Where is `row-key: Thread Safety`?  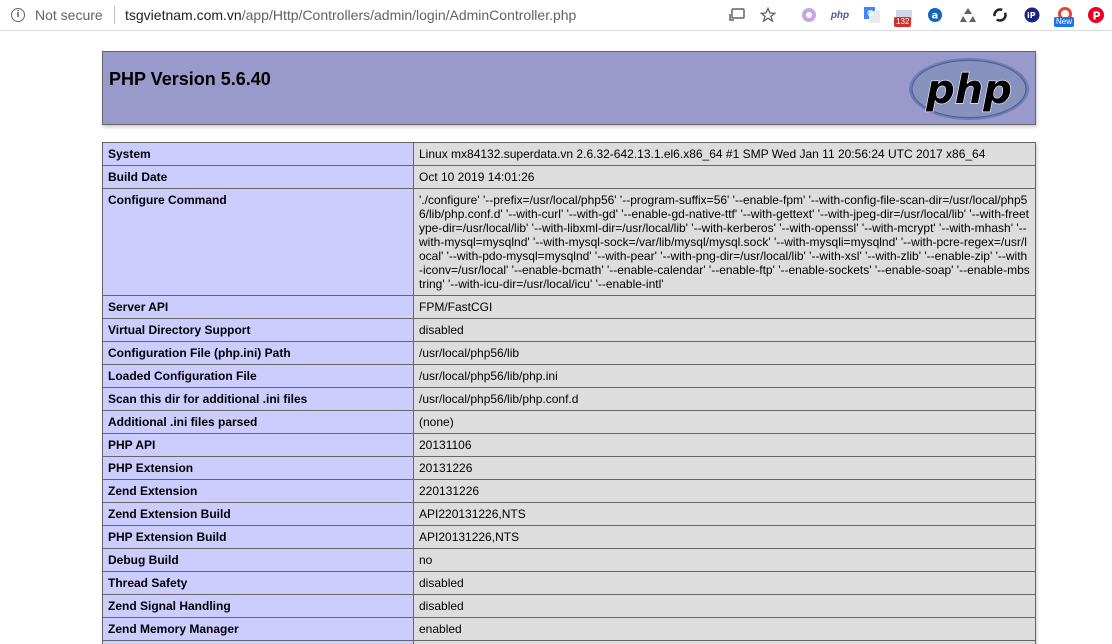 row-key: Thread Safety is located at coordinates (258, 583).